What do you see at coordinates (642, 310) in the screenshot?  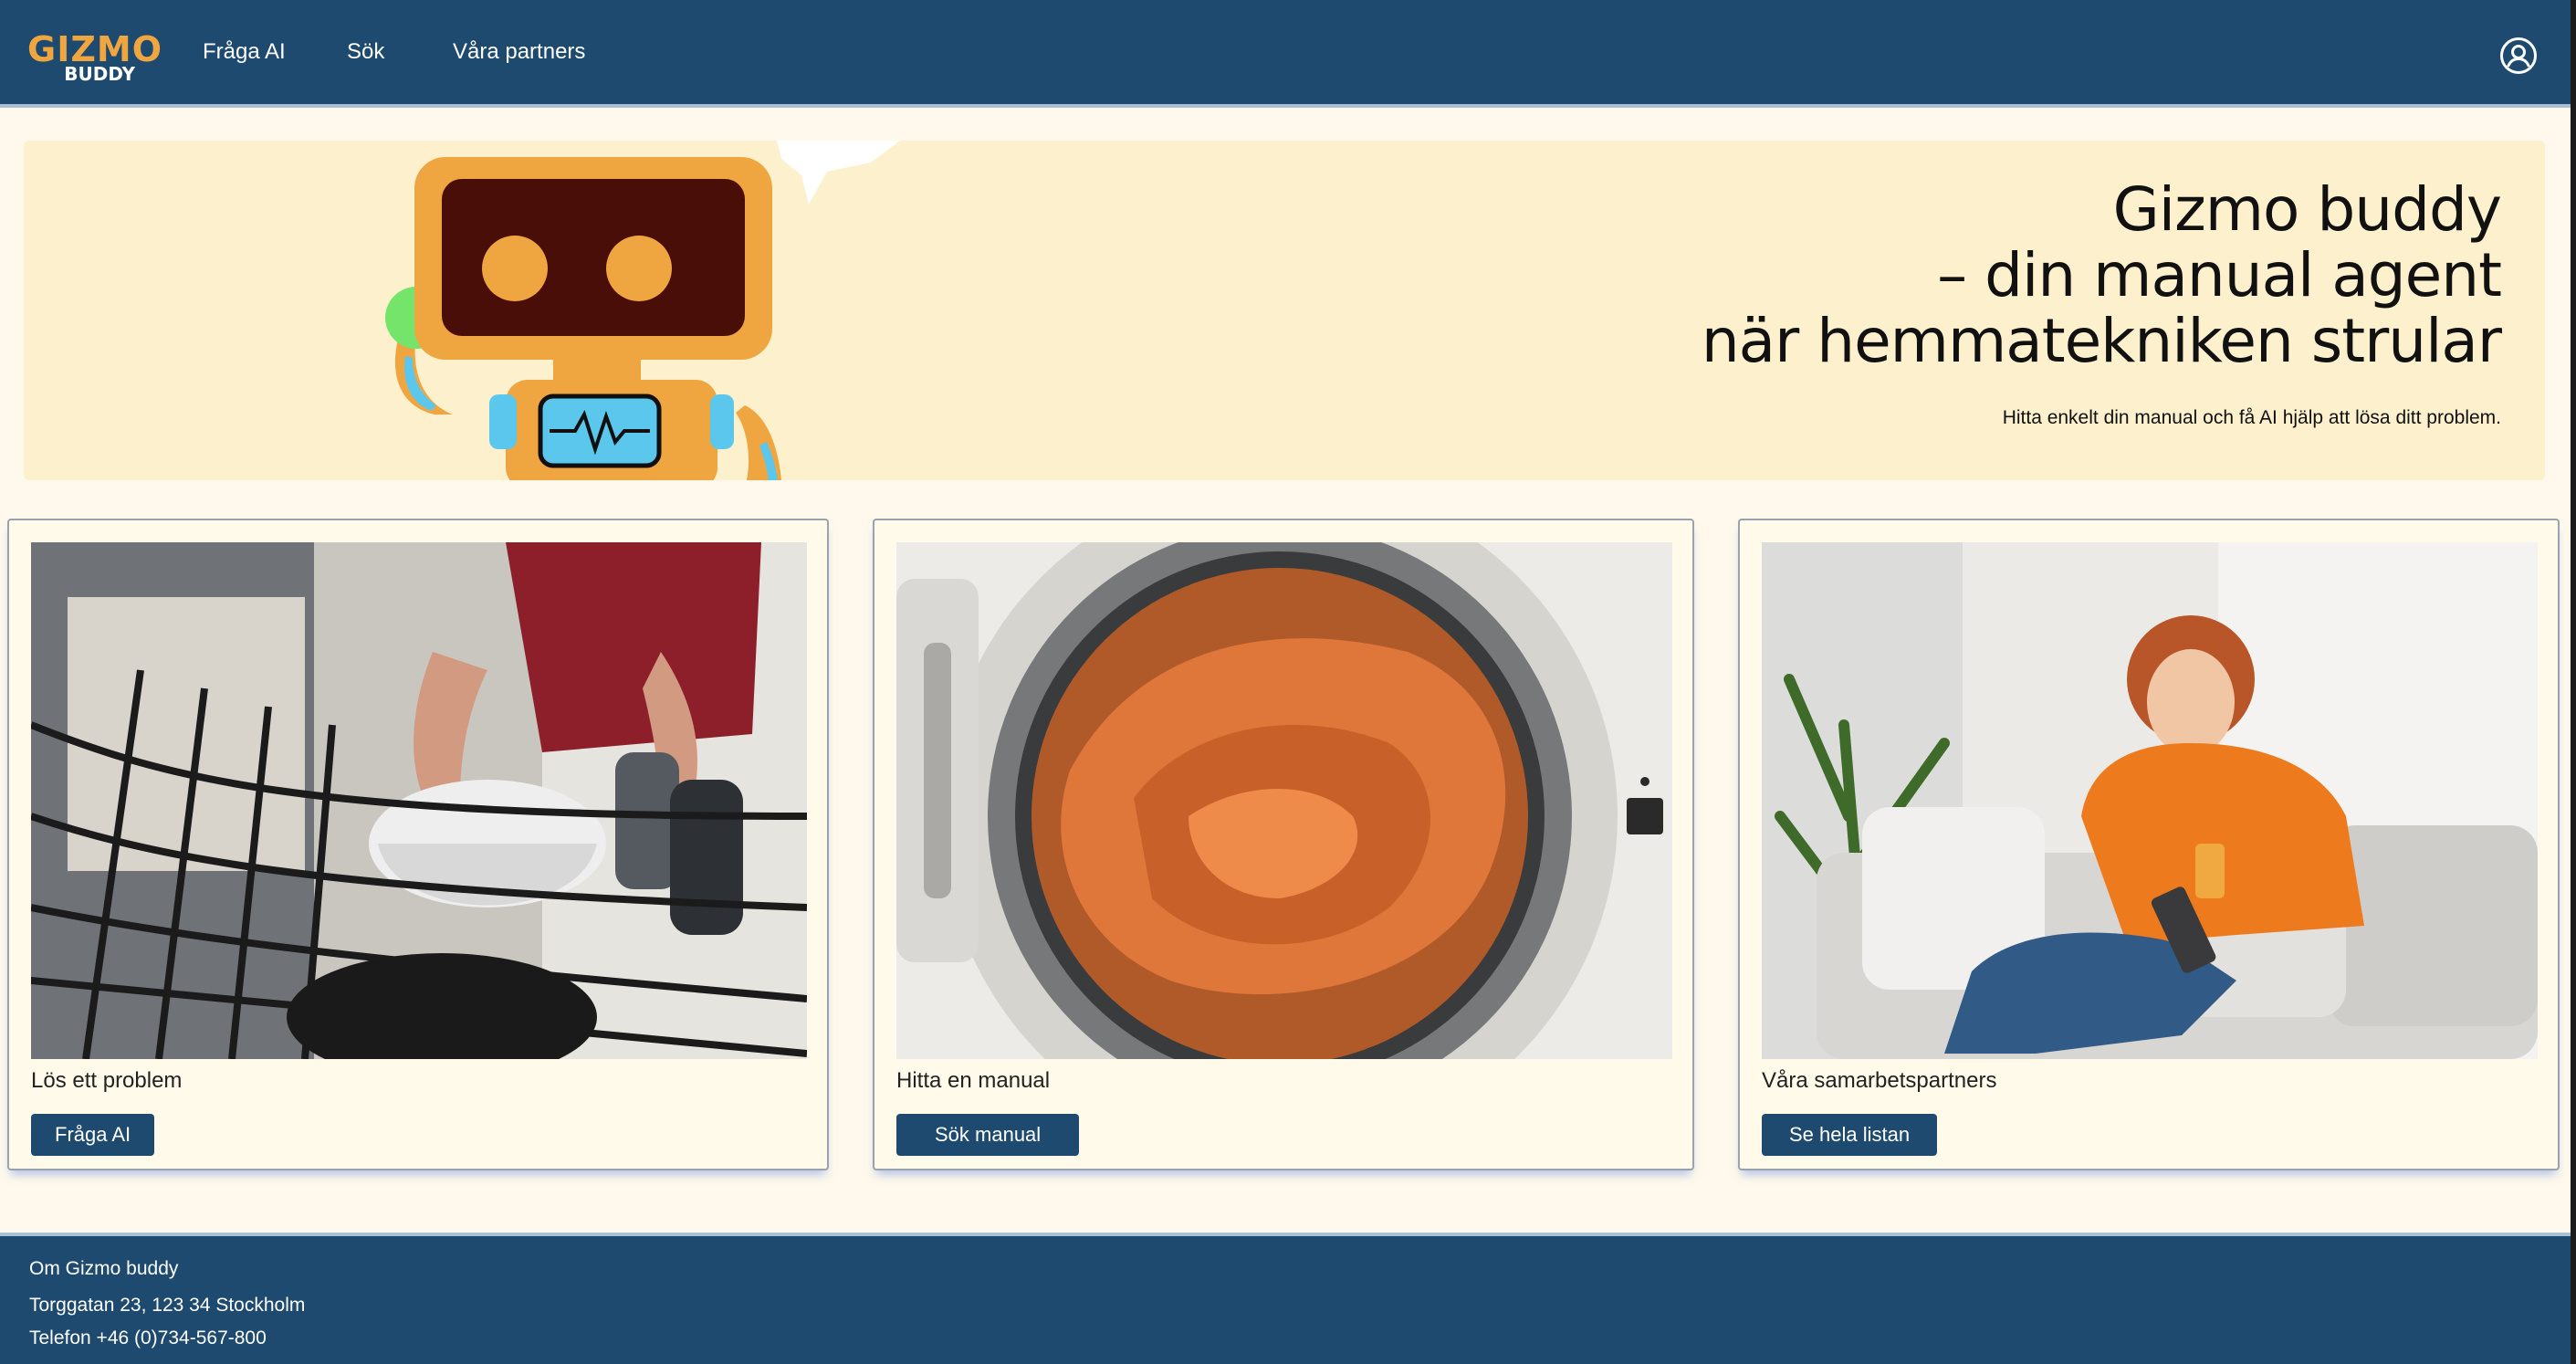 I see `robot-mascot-illustration` at bounding box center [642, 310].